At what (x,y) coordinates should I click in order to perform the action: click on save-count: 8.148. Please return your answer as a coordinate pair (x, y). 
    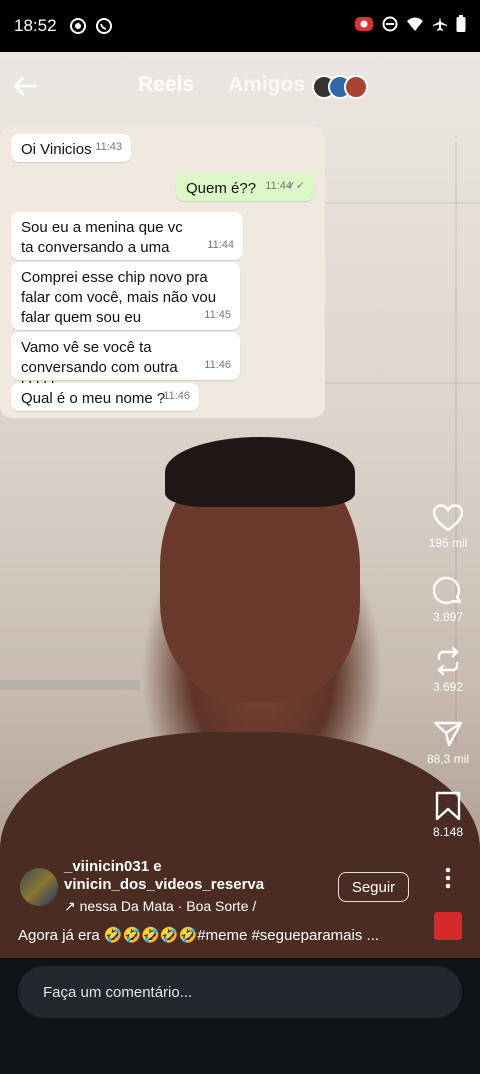
    Looking at the image, I should click on (448, 832).